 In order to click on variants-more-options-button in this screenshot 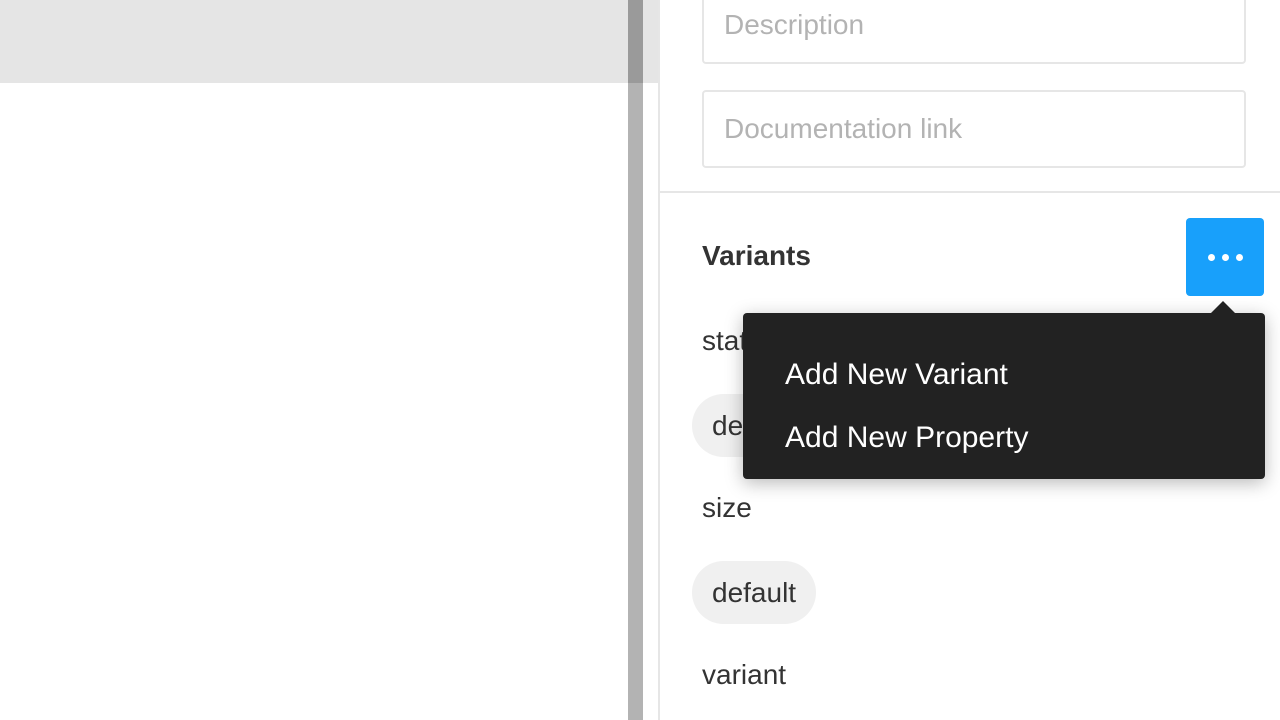, I will do `click(1225, 257)`.